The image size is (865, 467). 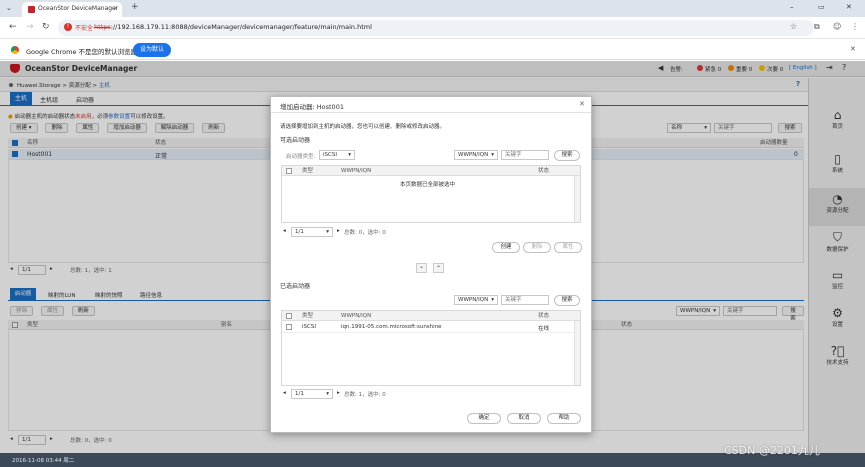 I want to click on forward-icon: →, so click(x=30, y=27).